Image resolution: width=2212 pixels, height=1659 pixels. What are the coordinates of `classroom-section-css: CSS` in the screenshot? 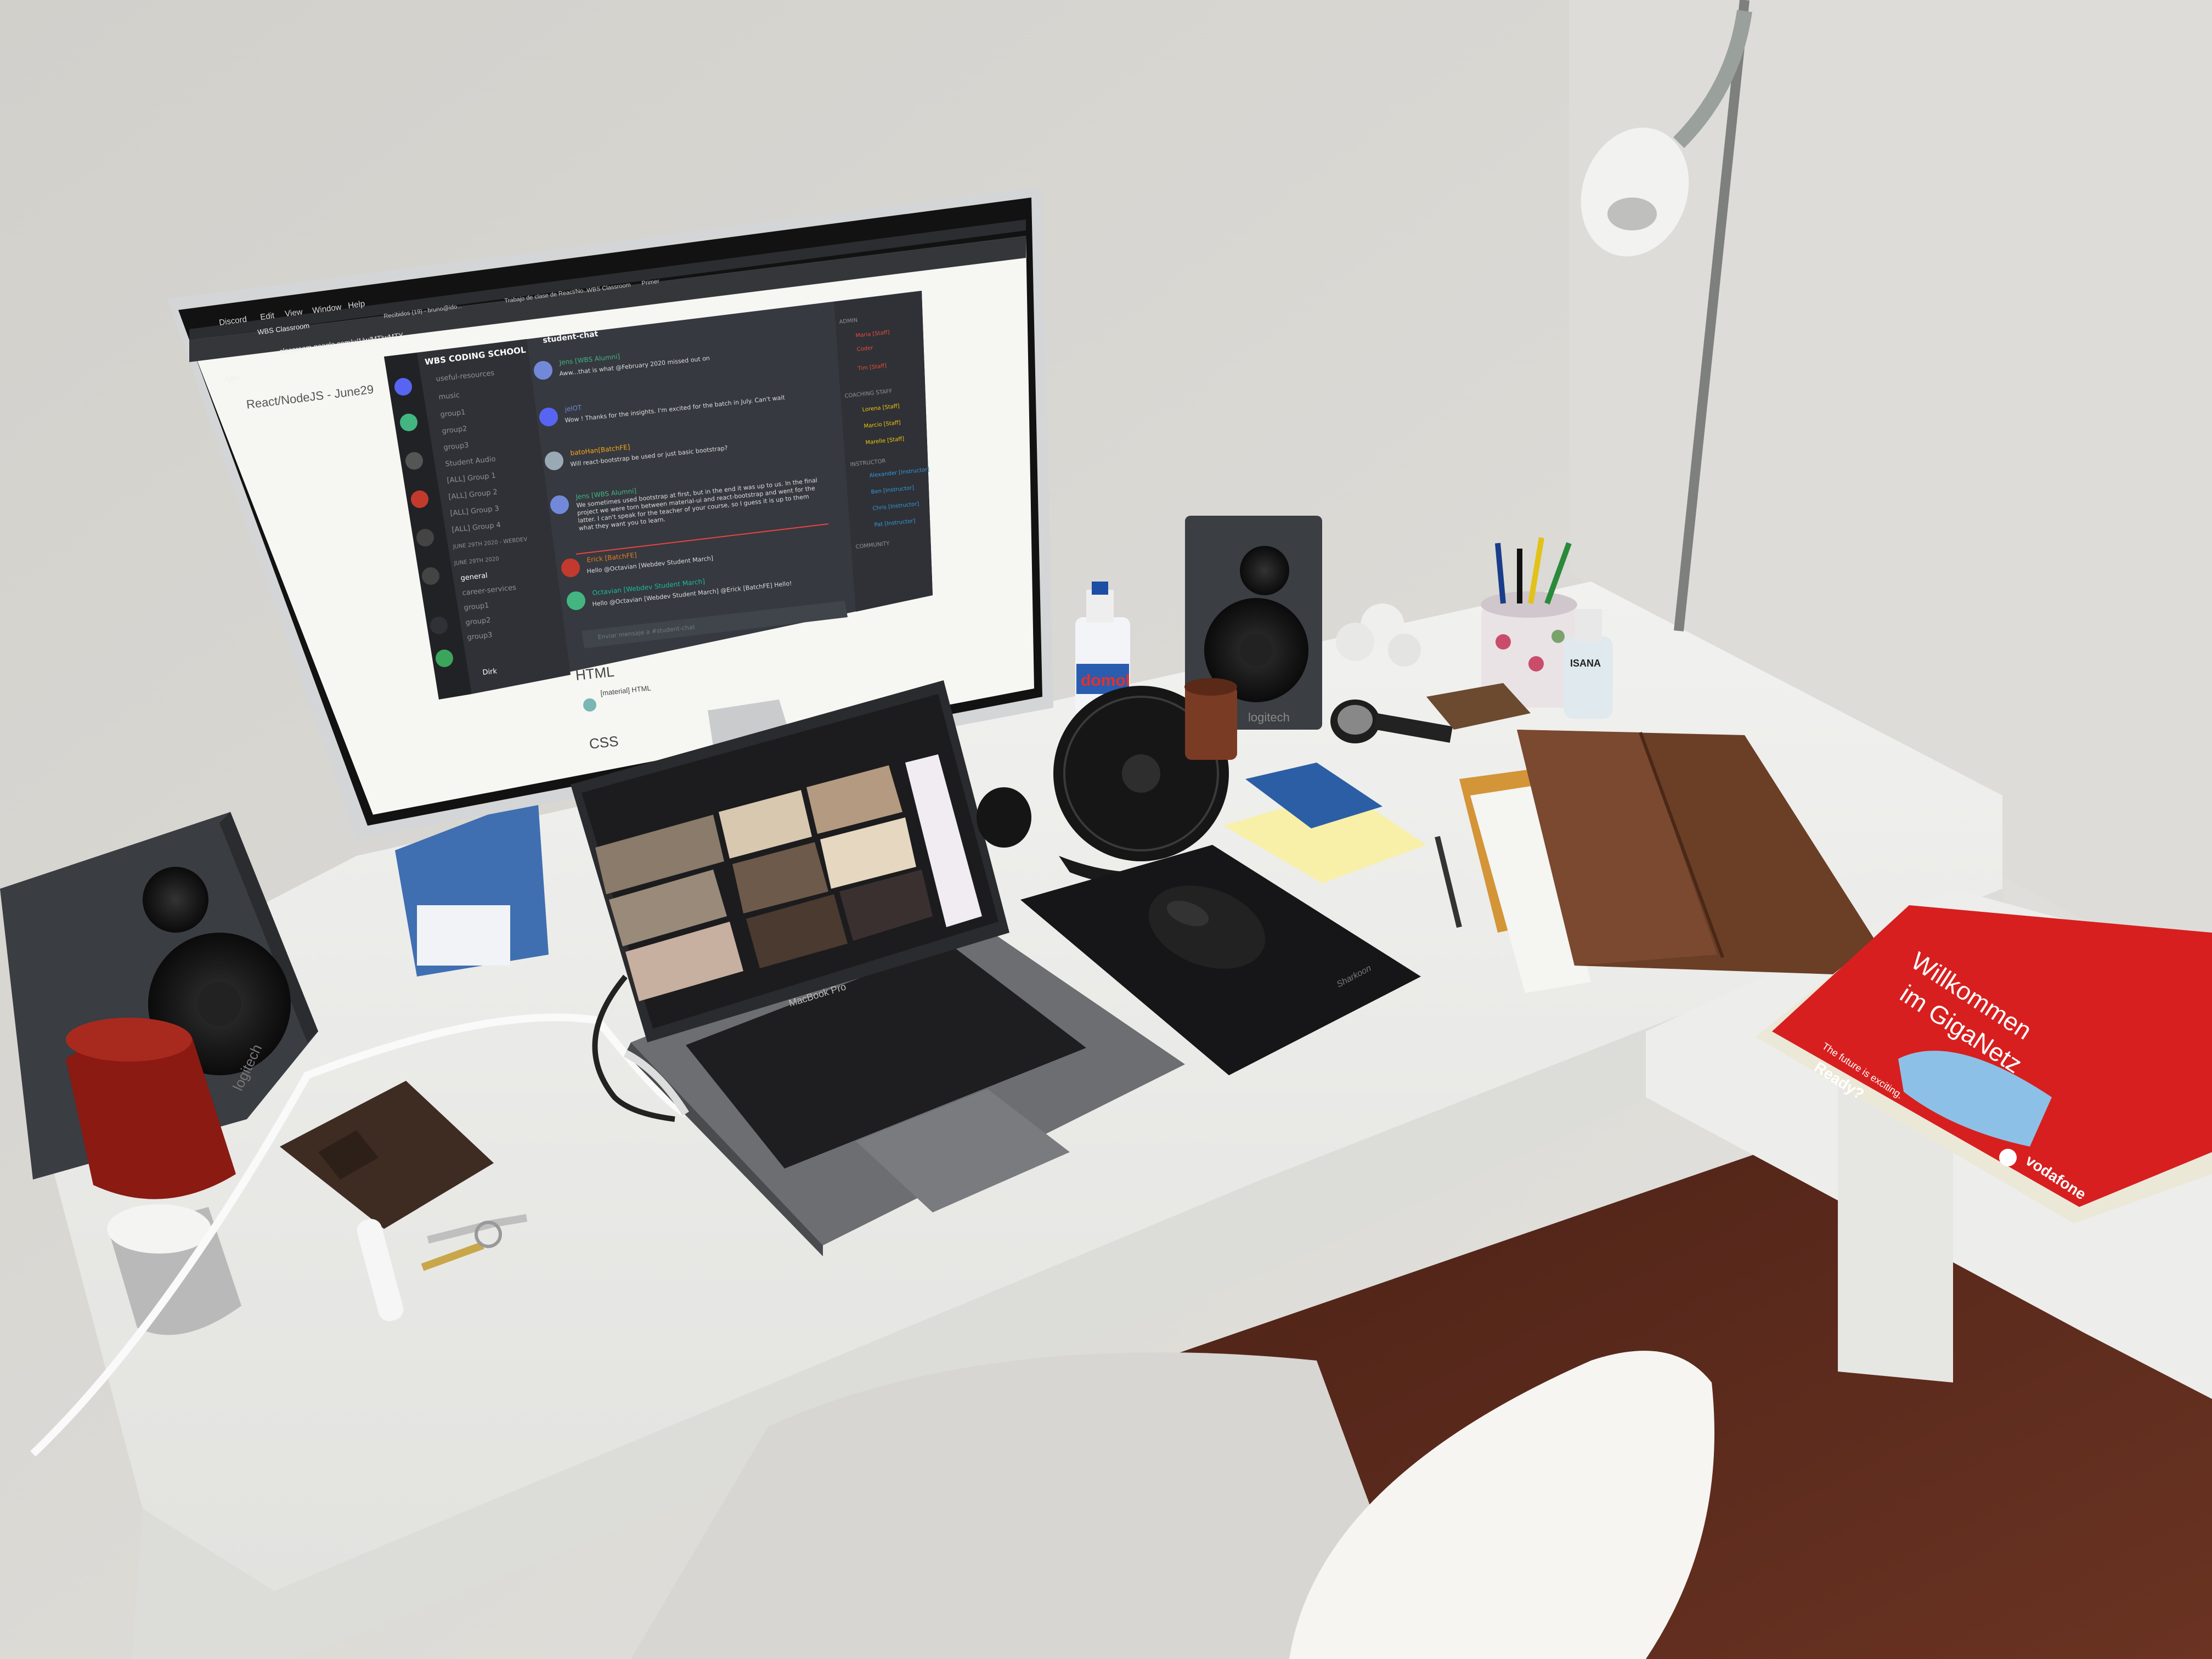 It's located at (603, 742).